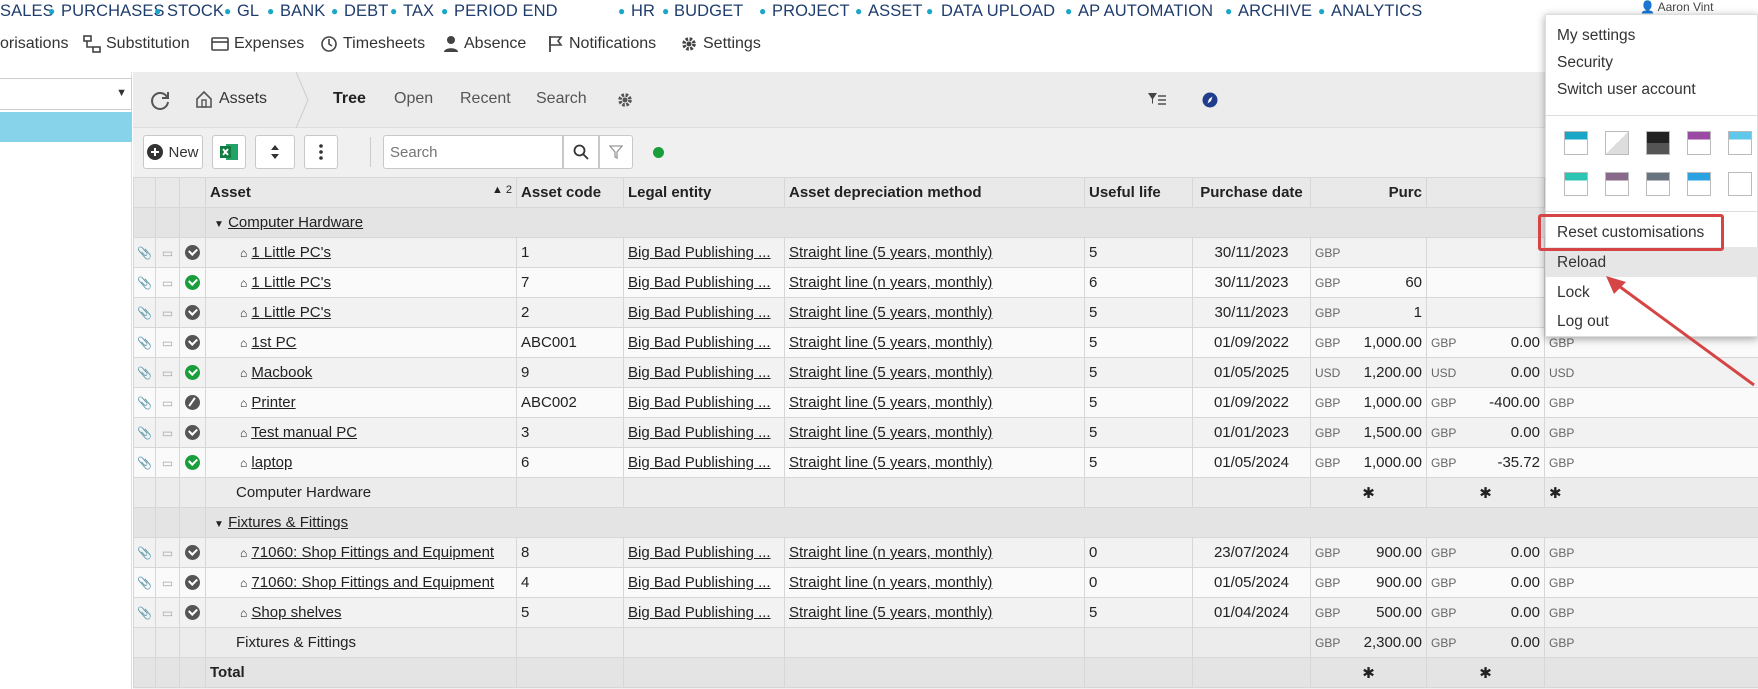 The image size is (1758, 689). I want to click on nav-archive: ARCHIVE, so click(1275, 11).